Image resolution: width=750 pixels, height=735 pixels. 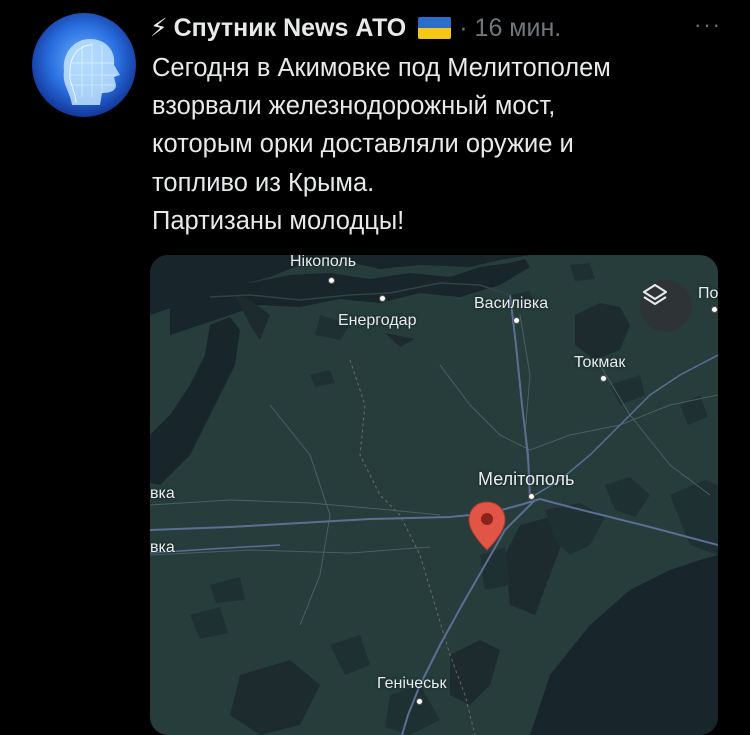 I want to click on tweet-line: которым орки доставляли оружие и, so click(x=363, y=144).